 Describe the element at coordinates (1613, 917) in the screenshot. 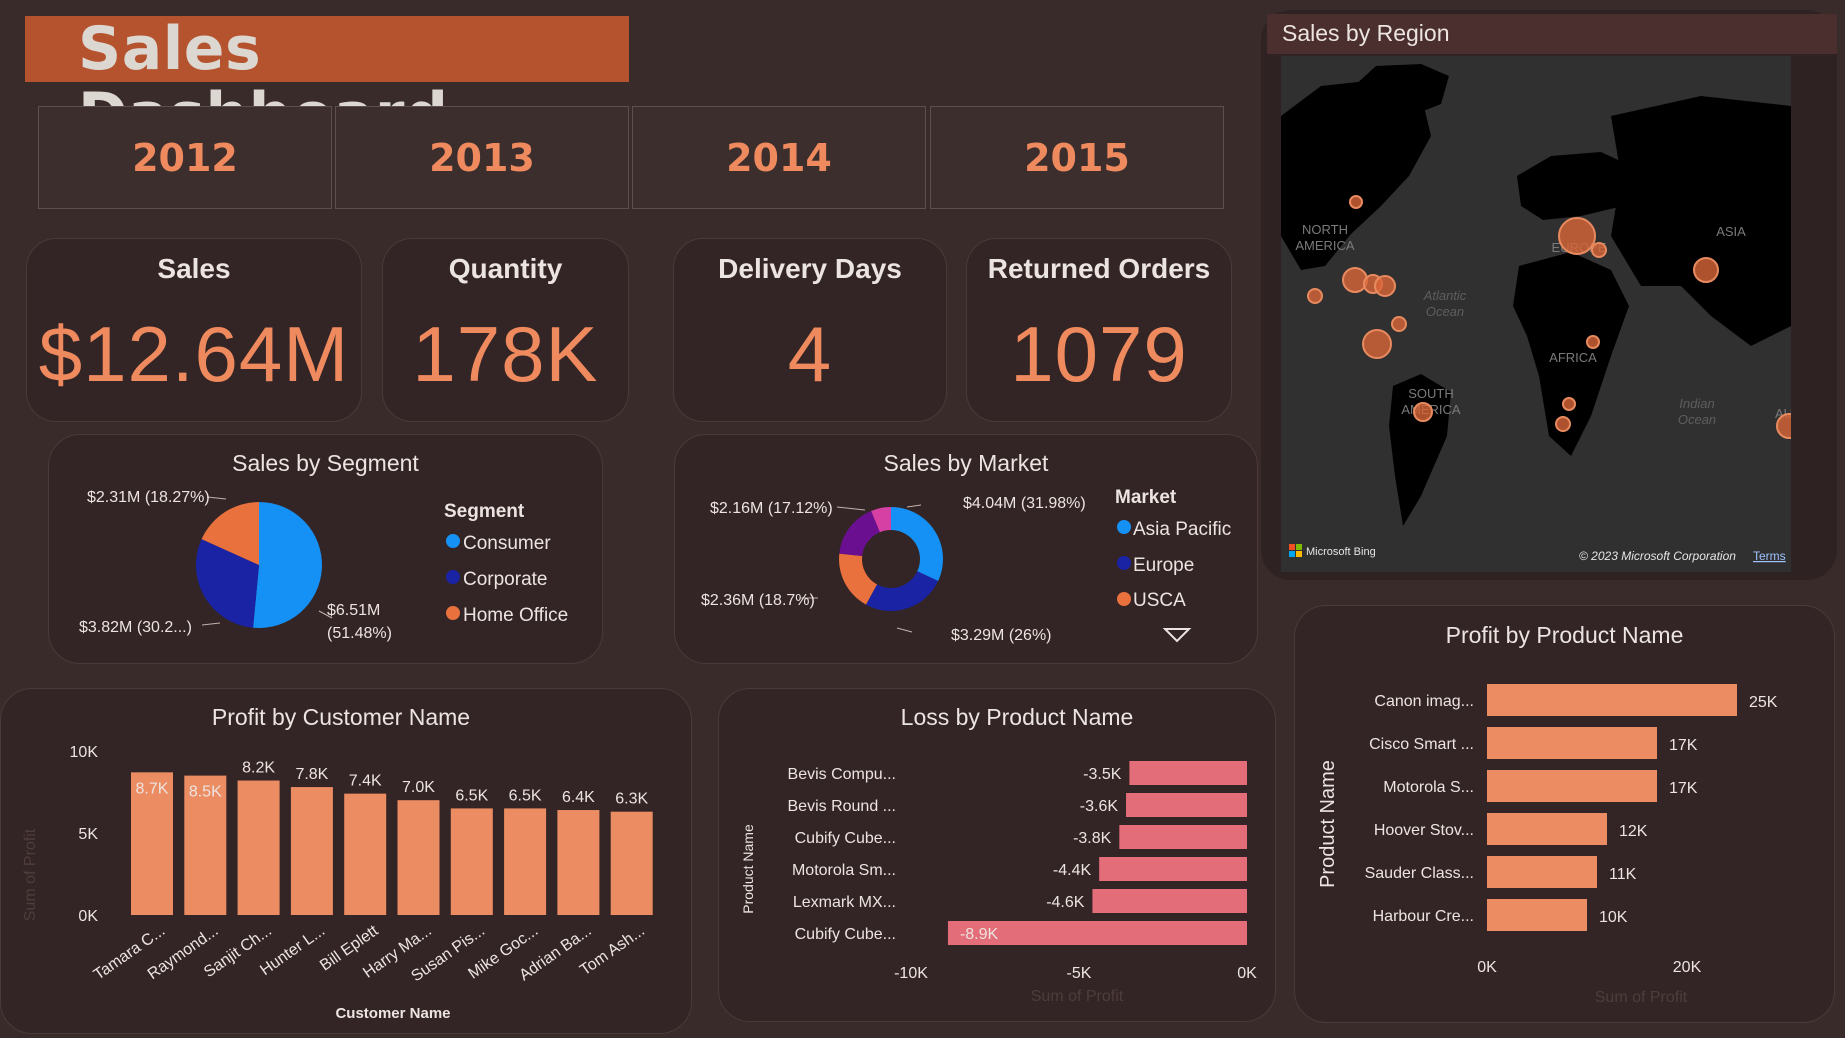

I see `bar-data-label: 10K` at that location.